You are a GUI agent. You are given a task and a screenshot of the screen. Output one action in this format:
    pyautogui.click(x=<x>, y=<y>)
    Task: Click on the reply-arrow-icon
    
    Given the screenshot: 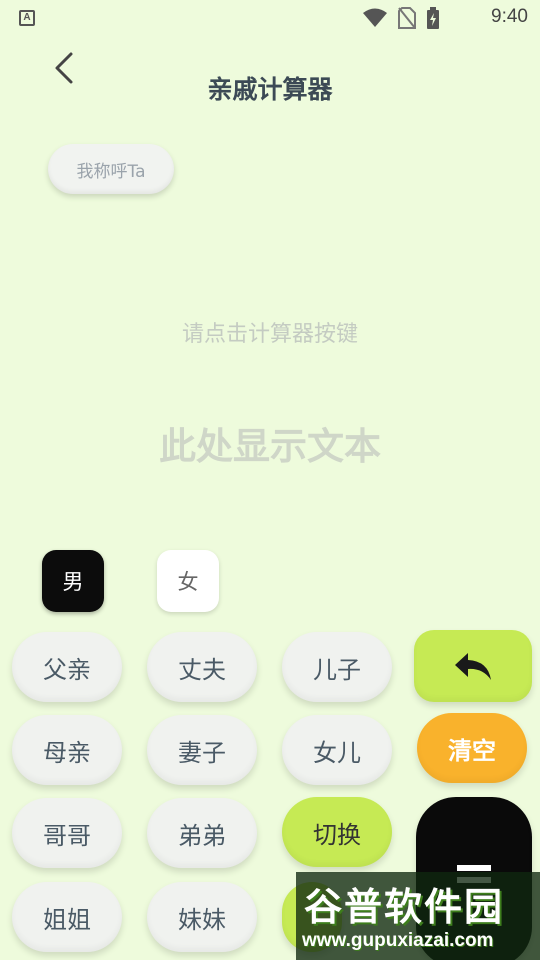 What is the action you would take?
    pyautogui.click(x=473, y=666)
    